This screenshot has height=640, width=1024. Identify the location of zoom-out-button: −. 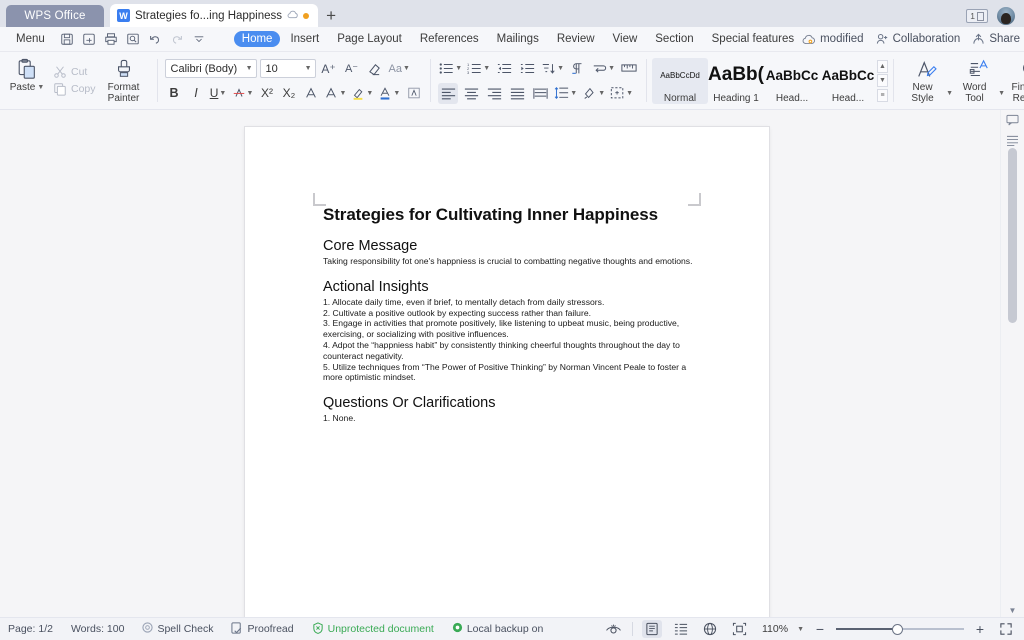
(820, 629).